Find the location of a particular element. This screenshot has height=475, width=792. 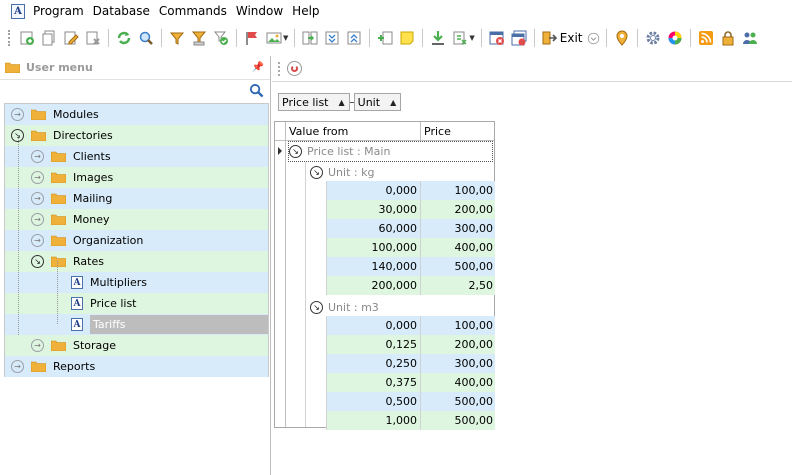

menu-commands: Commands is located at coordinates (197, 11).